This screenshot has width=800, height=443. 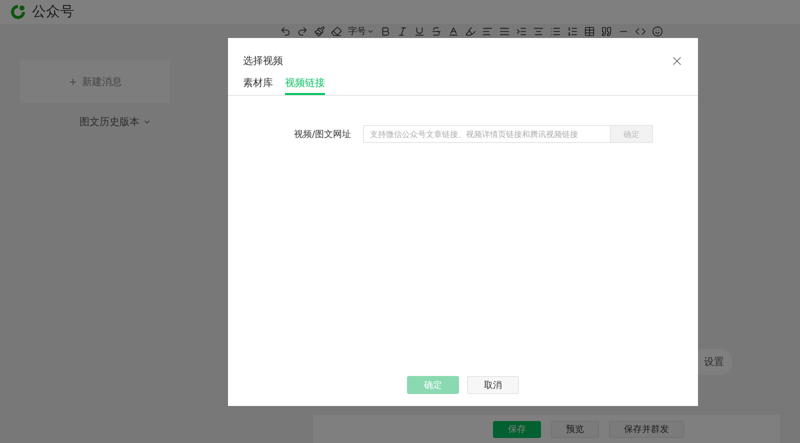 I want to click on brush-icon, so click(x=319, y=31).